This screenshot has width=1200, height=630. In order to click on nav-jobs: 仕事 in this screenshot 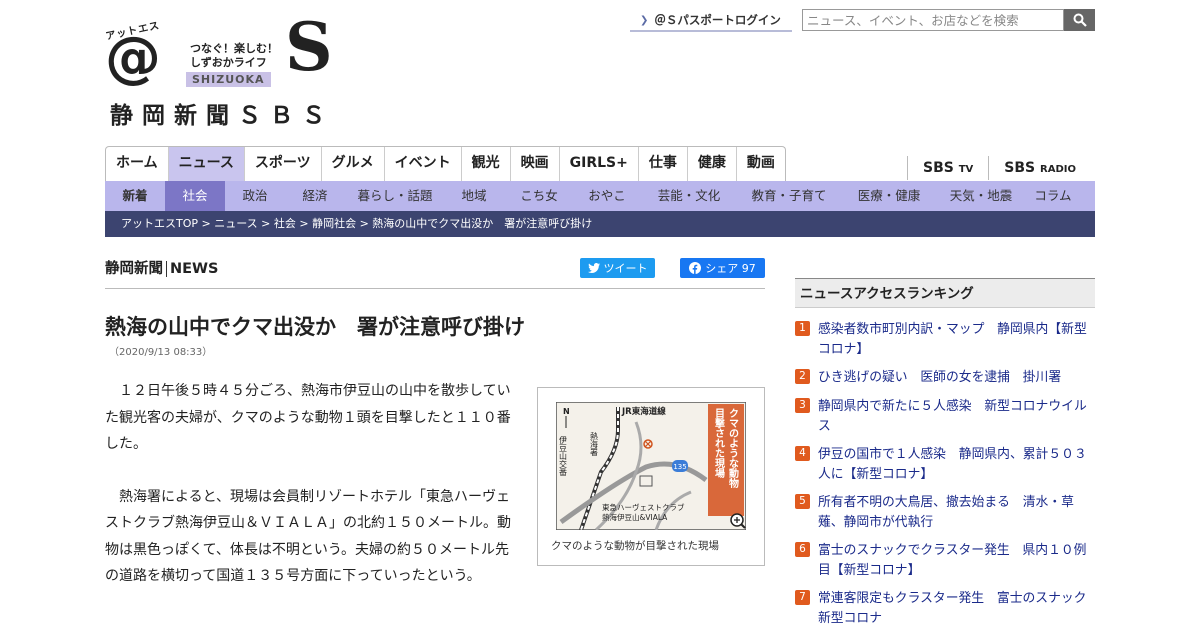, I will do `click(663, 164)`.